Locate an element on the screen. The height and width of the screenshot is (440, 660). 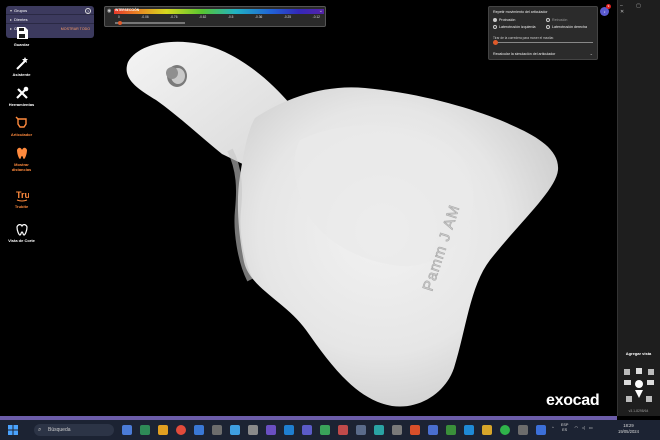
taskbar-clock: 18:29 19/05/2024 is located at coordinates (628, 429).